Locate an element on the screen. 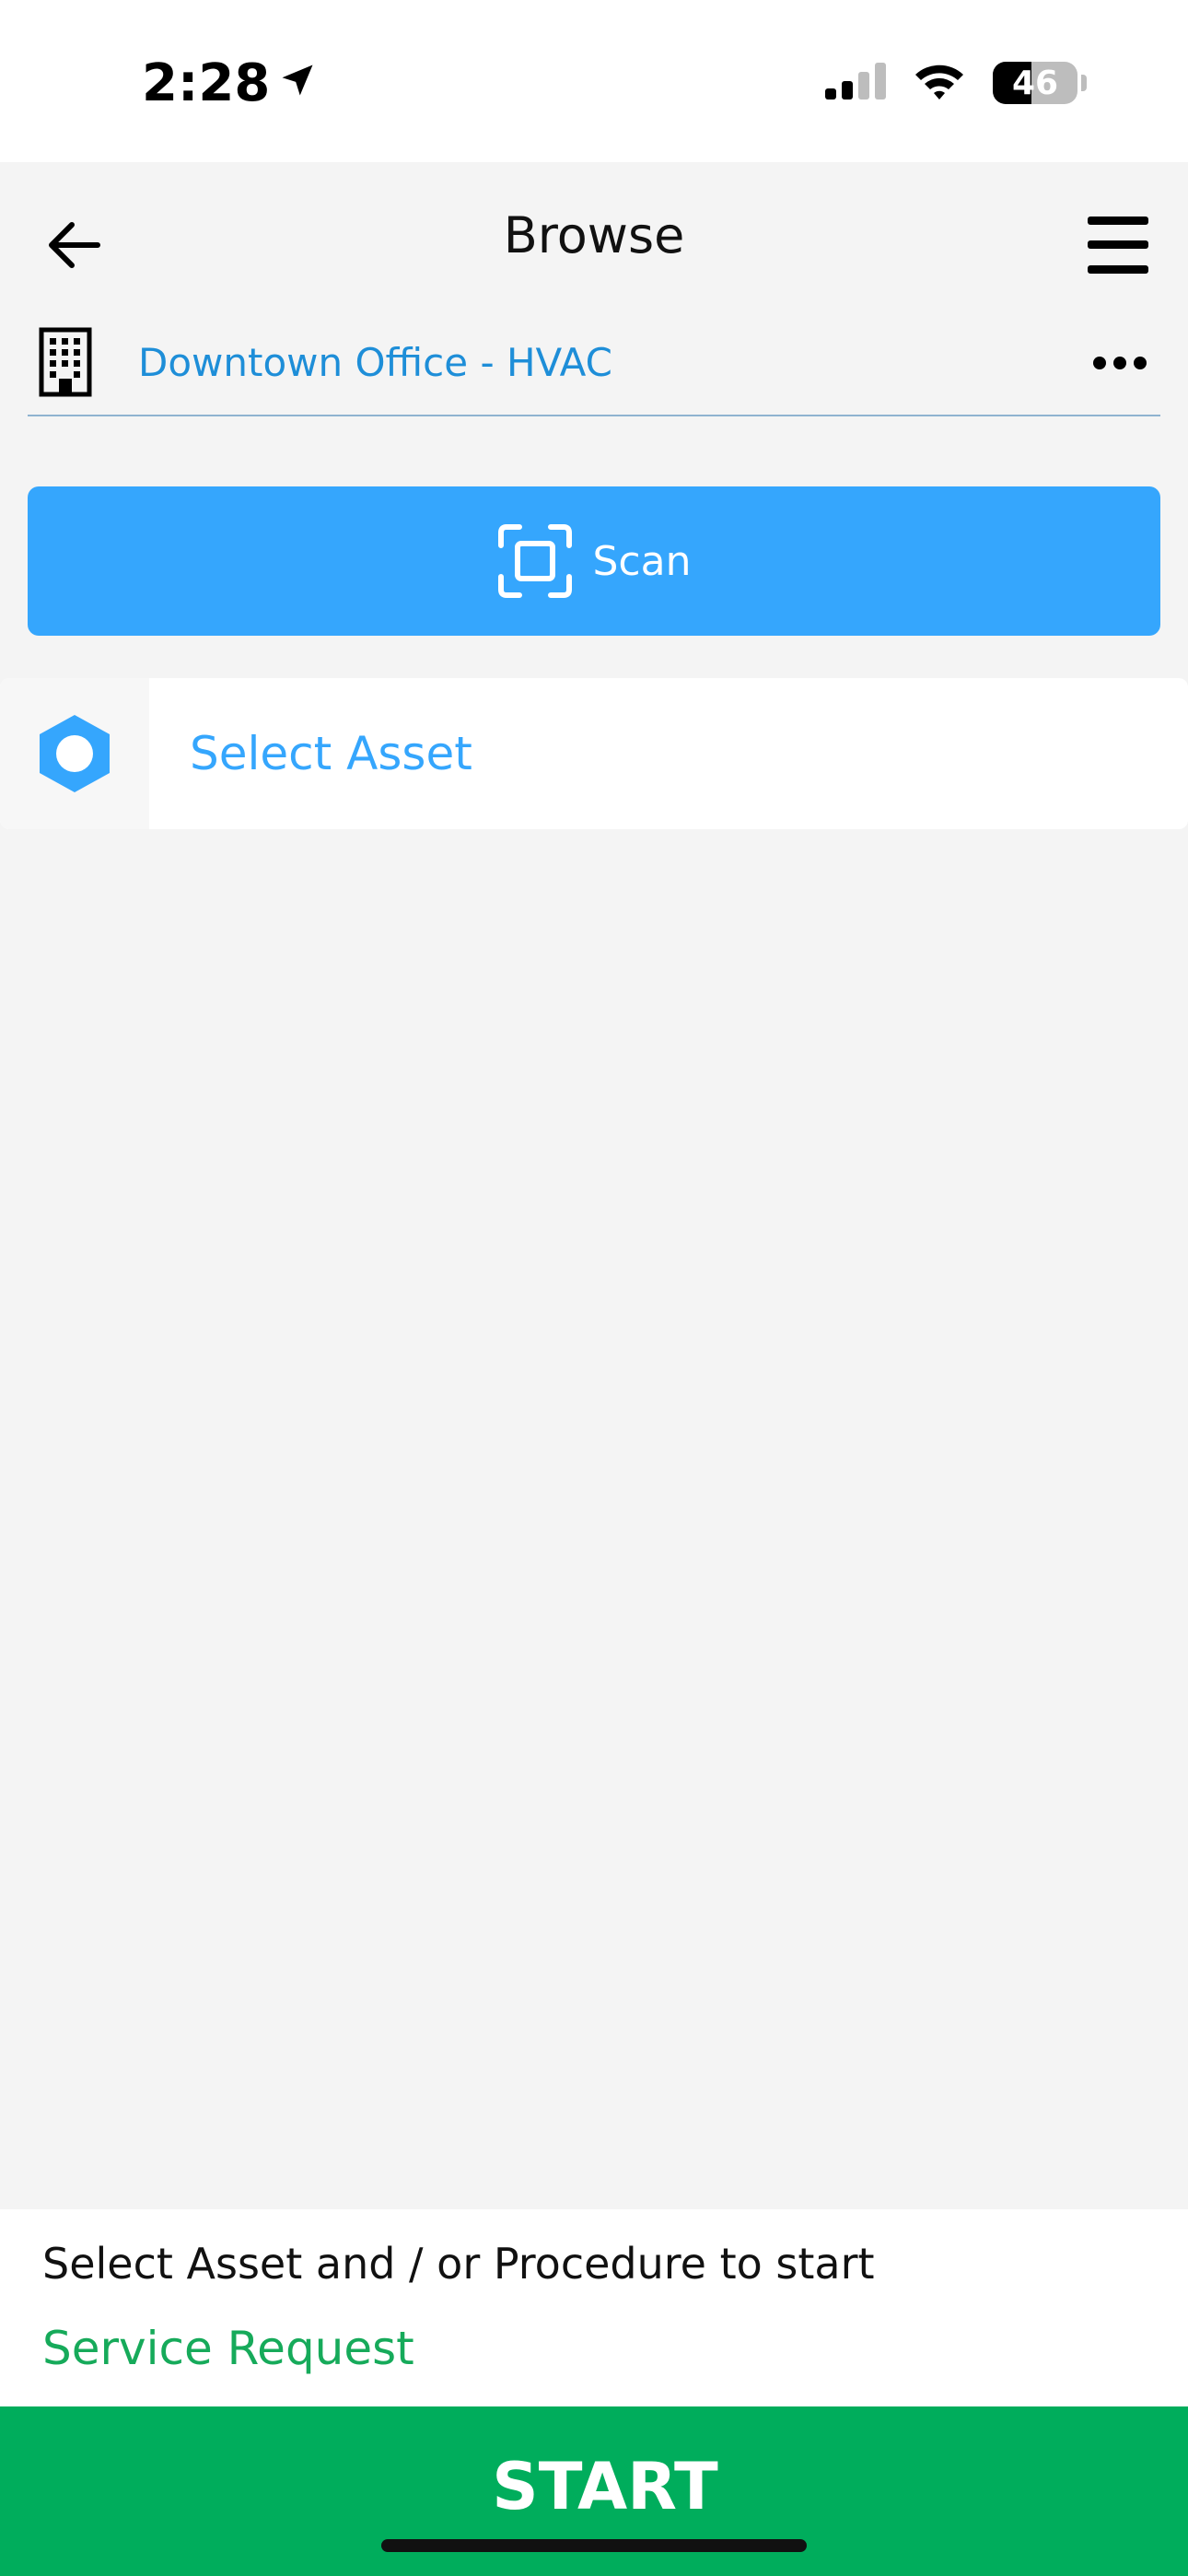  hexagon-icon is located at coordinates (75, 753).